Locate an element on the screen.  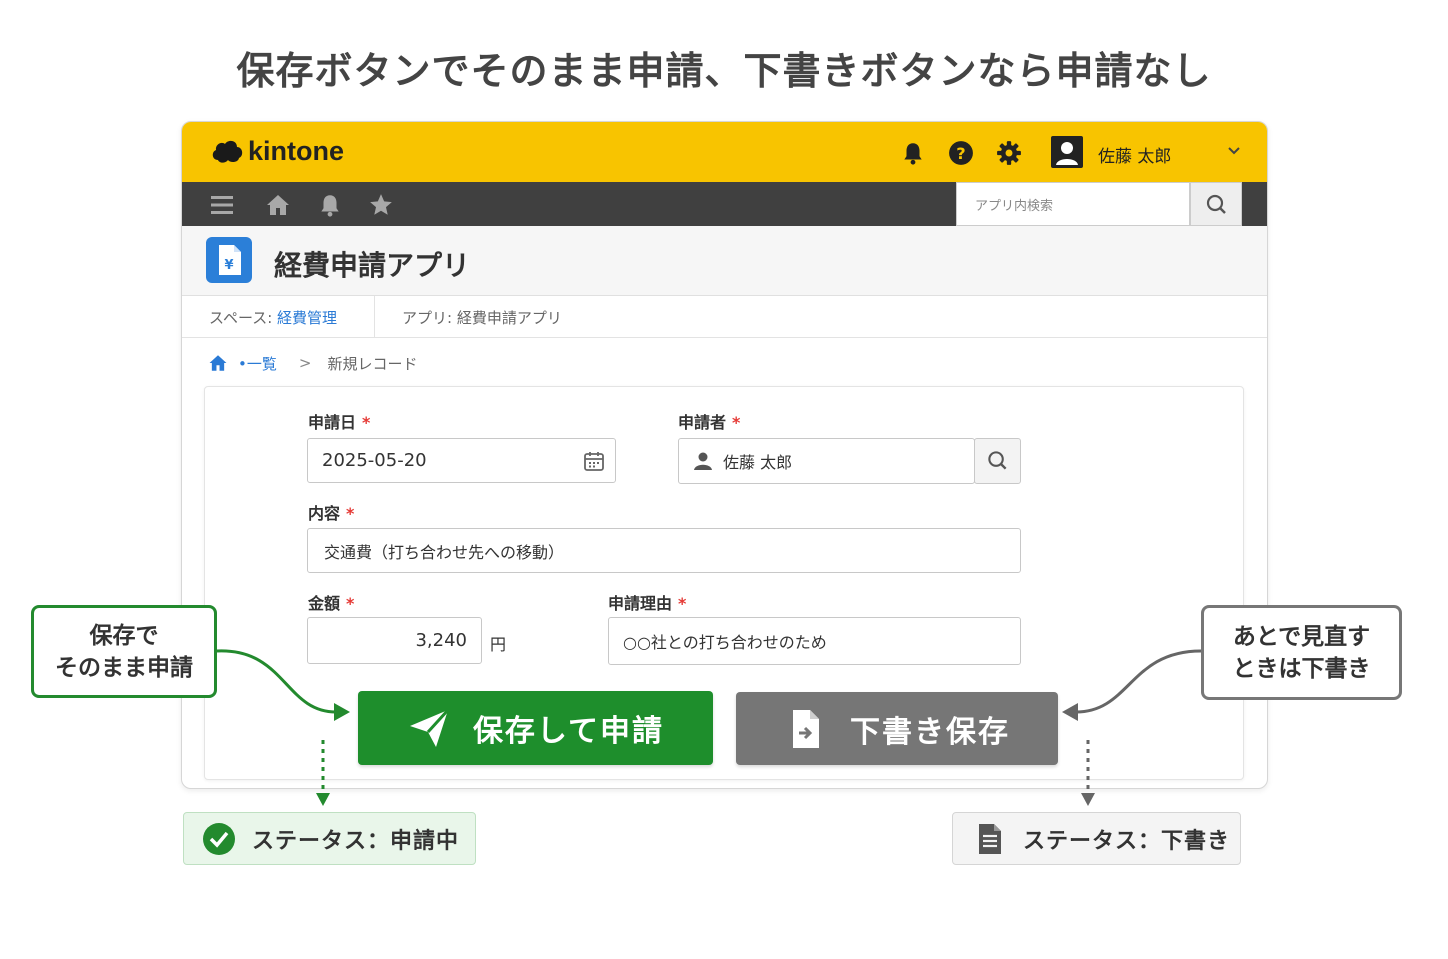
applicant-value: 佐藤 太郎 is located at coordinates (758, 462).